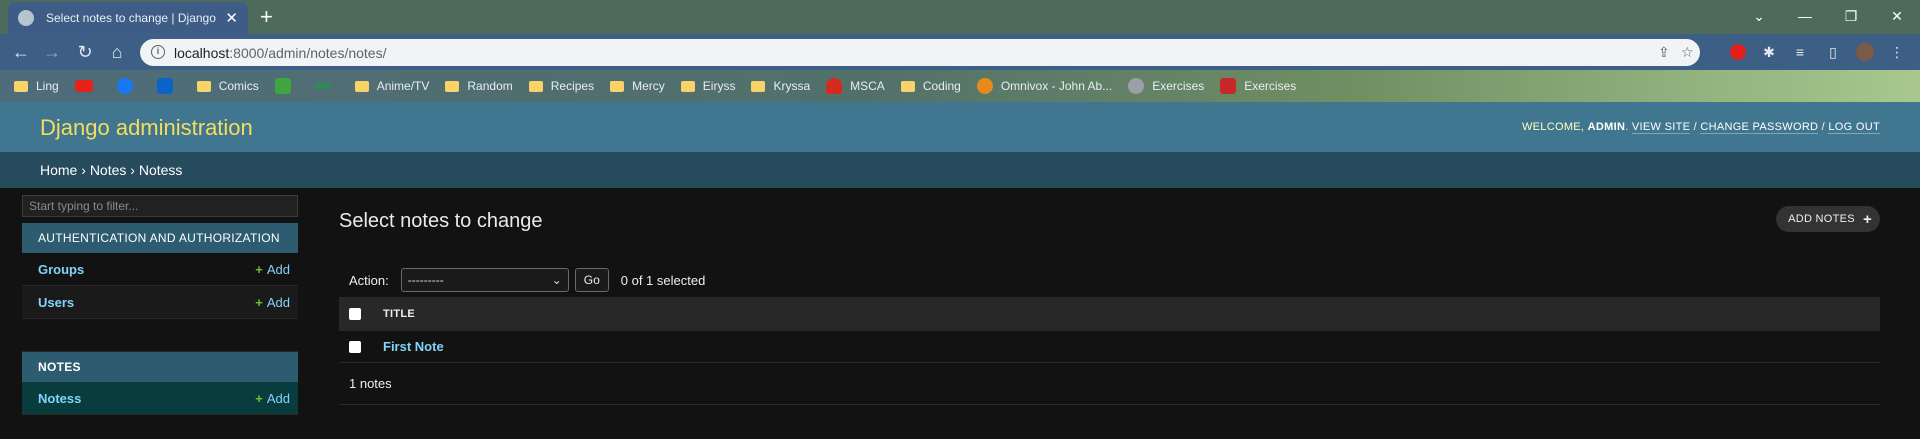  I want to click on home-icon: ⌂, so click(117, 52).